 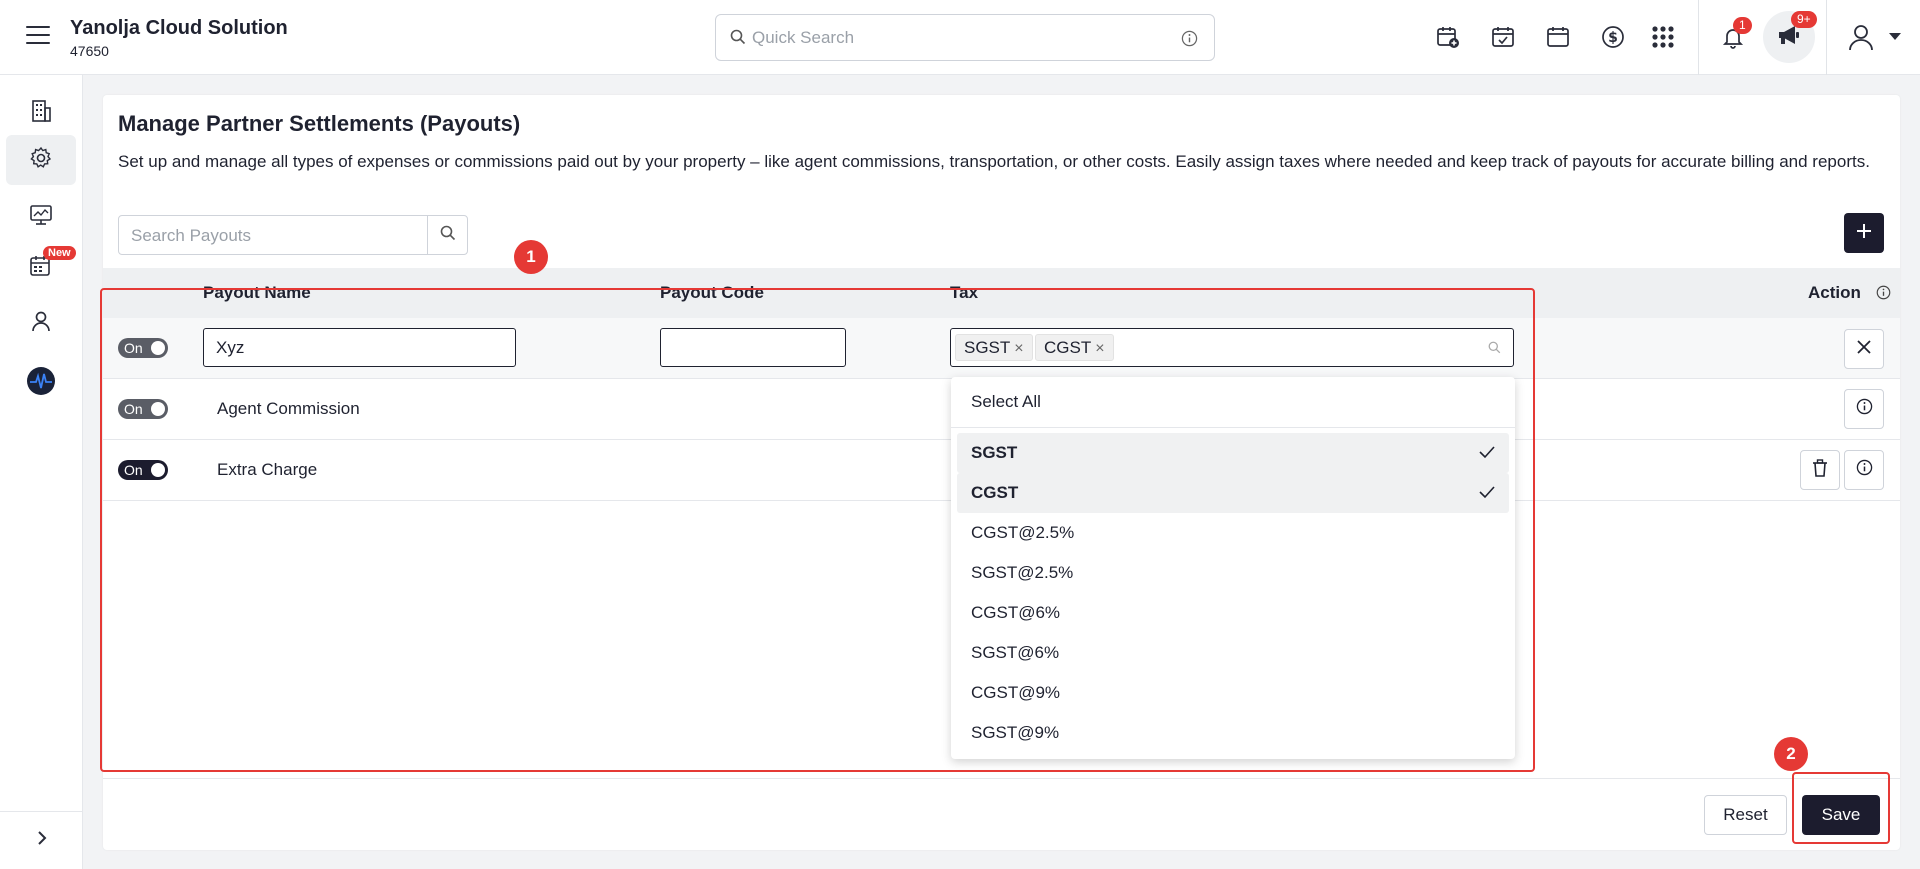 I want to click on column-payout-code: Payout Code, so click(x=712, y=292).